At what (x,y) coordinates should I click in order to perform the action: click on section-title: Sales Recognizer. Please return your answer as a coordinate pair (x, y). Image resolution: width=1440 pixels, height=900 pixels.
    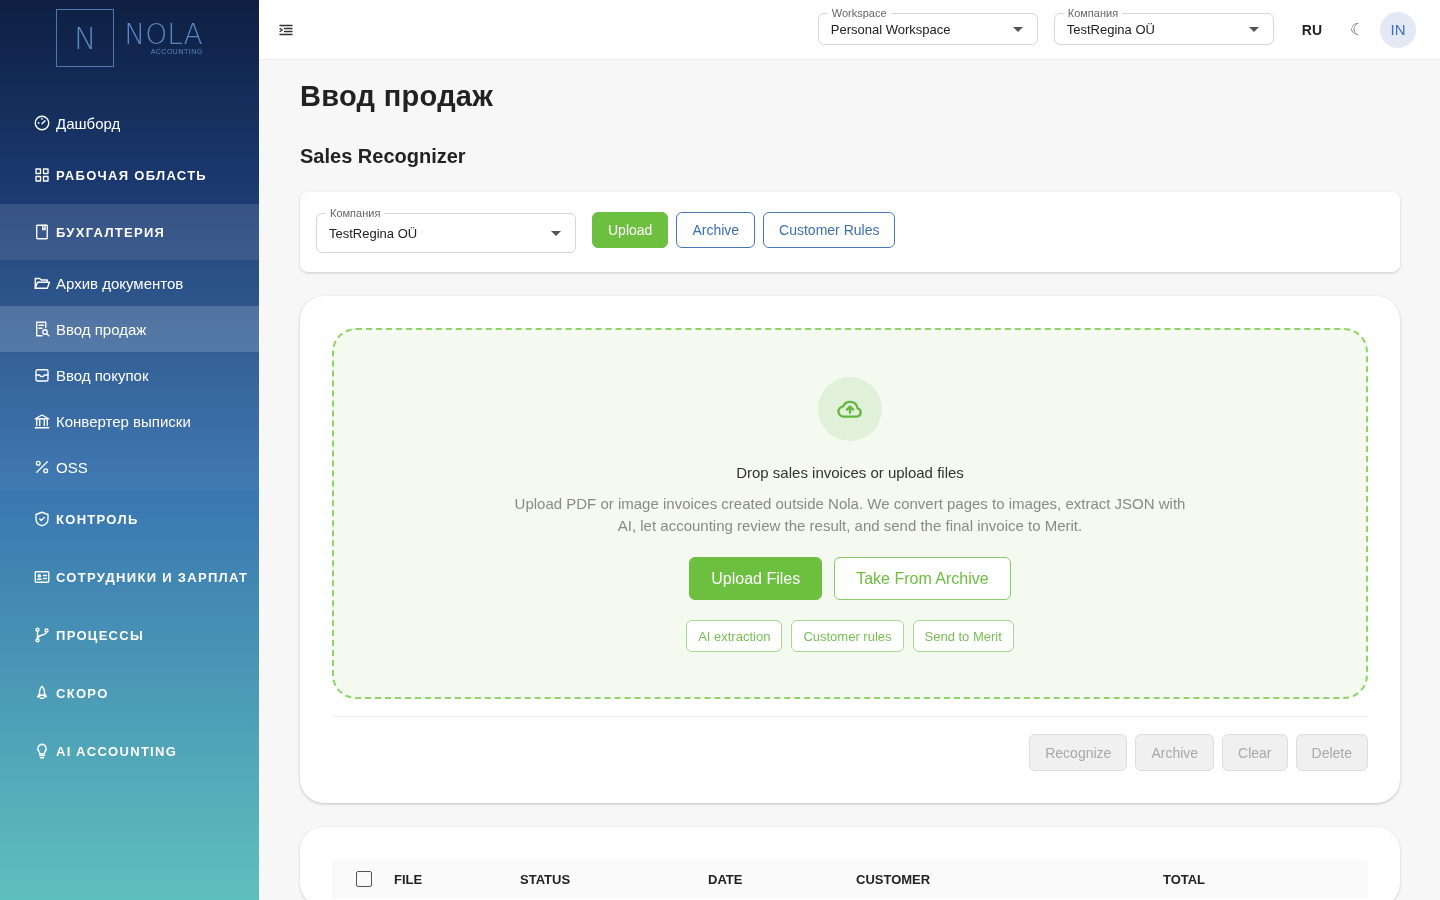
    Looking at the image, I should click on (383, 156).